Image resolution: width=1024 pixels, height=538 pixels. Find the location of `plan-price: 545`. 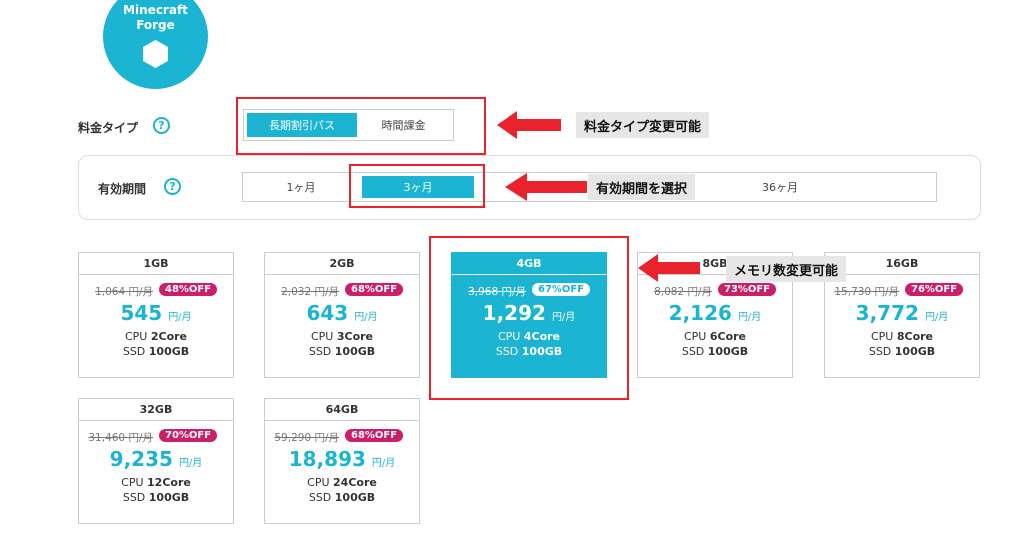

plan-price: 545 is located at coordinates (141, 313).